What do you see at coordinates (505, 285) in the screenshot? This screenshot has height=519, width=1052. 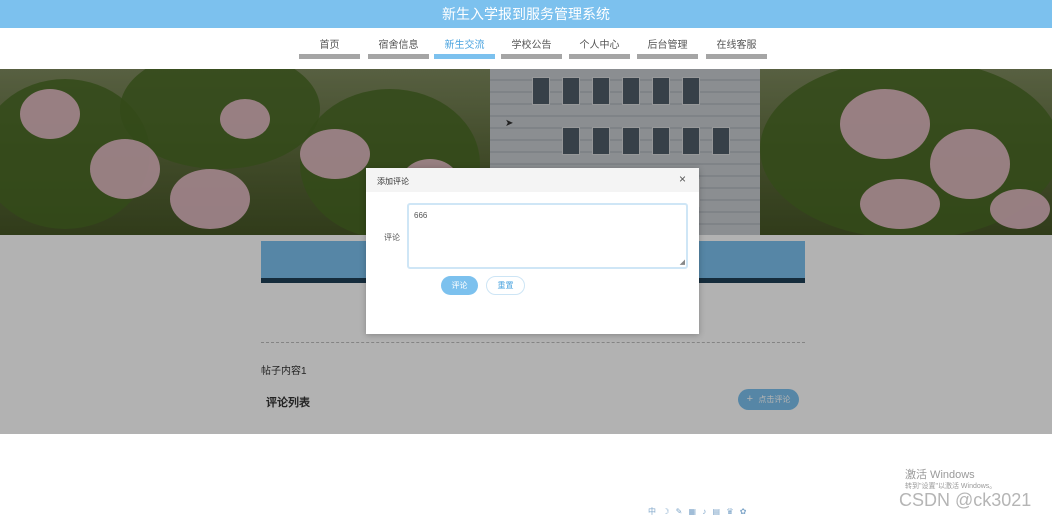 I see `reset-button: 重置` at bounding box center [505, 285].